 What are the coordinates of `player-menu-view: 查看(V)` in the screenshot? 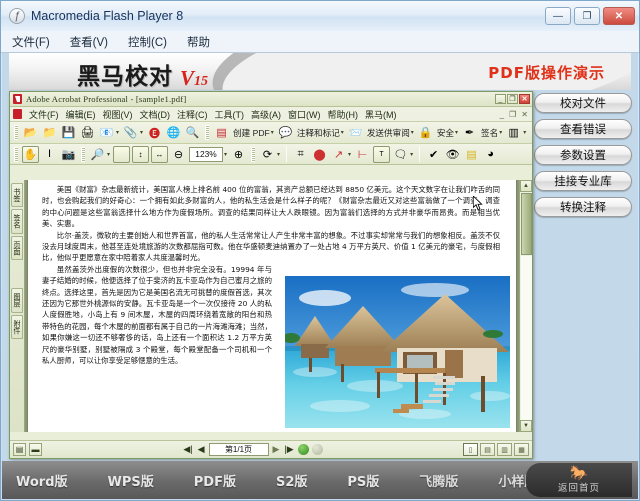 It's located at (89, 42).